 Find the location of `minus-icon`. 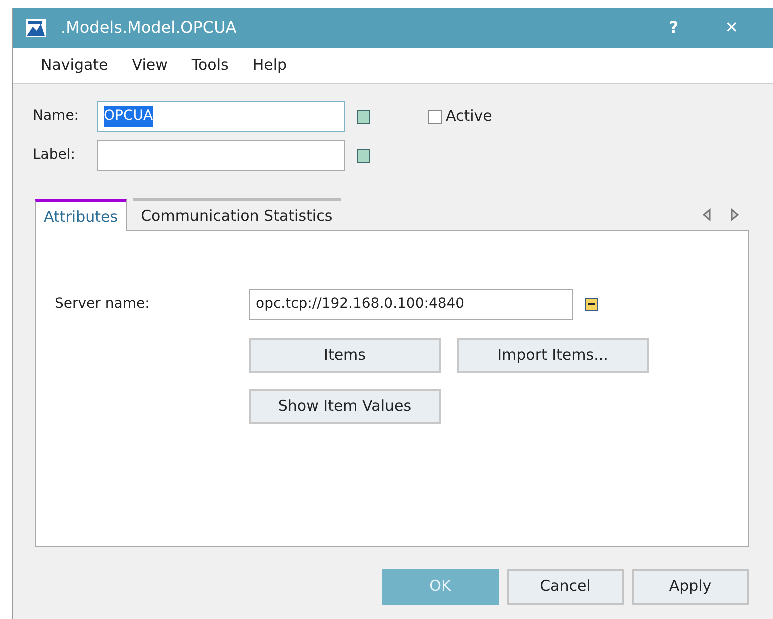

minus-icon is located at coordinates (591, 304).